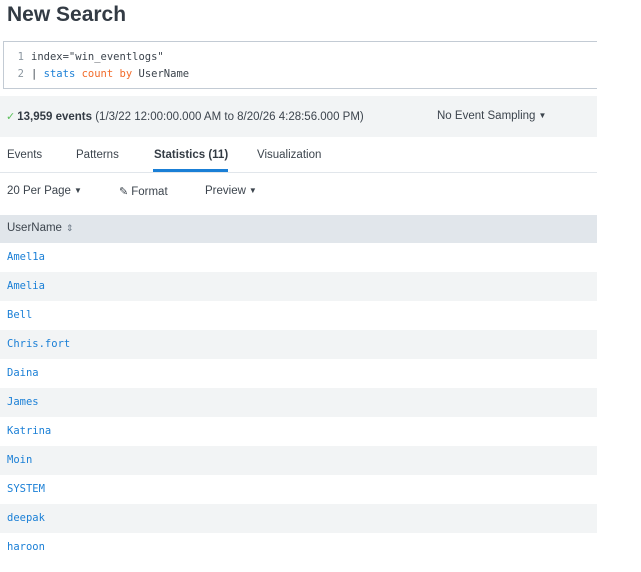  What do you see at coordinates (59, 74) in the screenshot?
I see `search-command: stats` at bounding box center [59, 74].